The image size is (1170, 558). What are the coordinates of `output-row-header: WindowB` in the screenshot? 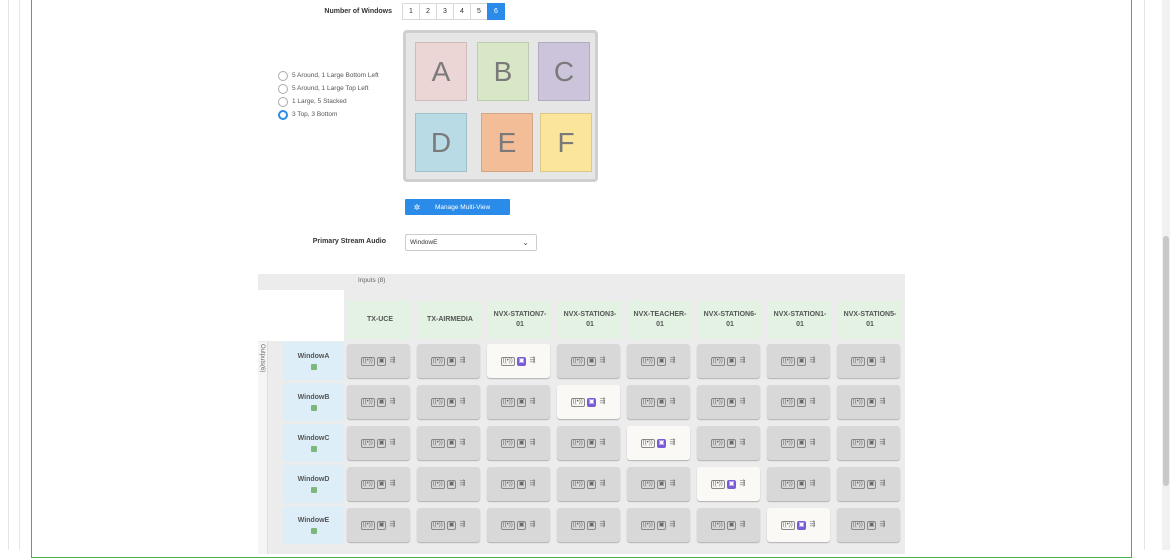 It's located at (313, 402).